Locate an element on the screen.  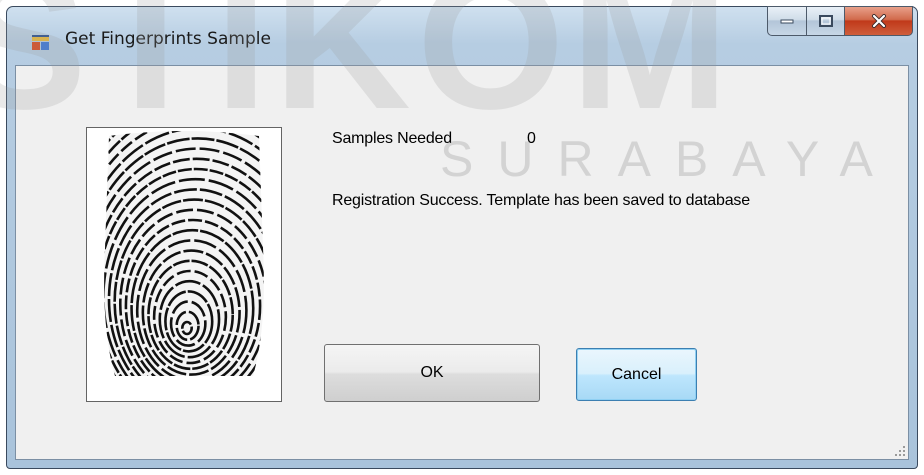
window-title: Get Fingerprints Sample is located at coordinates (168, 39).